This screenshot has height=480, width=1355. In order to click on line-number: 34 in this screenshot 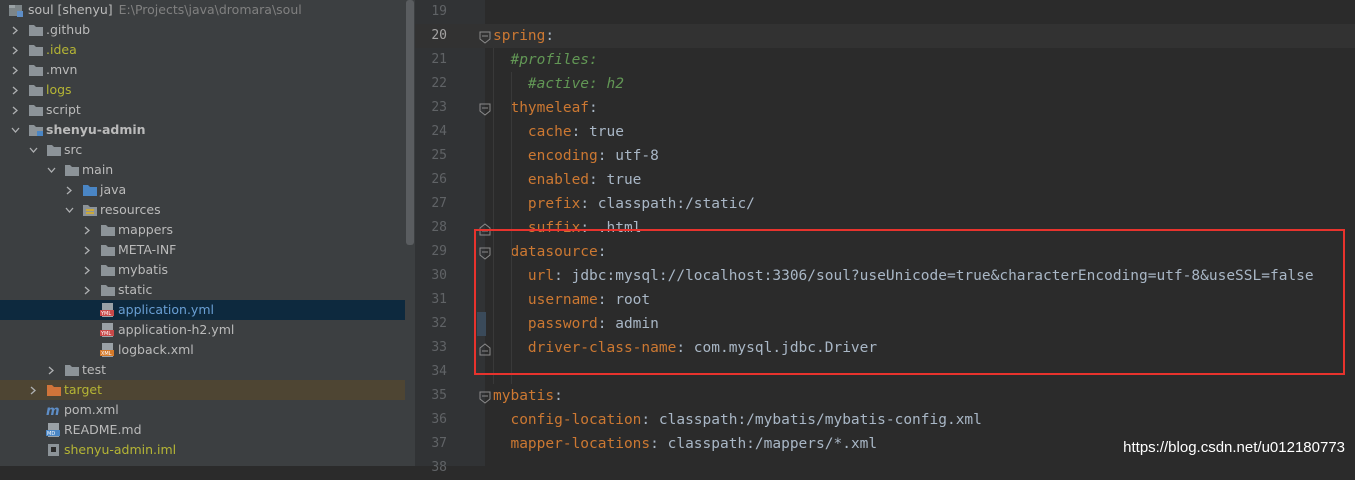, I will do `click(439, 371)`.